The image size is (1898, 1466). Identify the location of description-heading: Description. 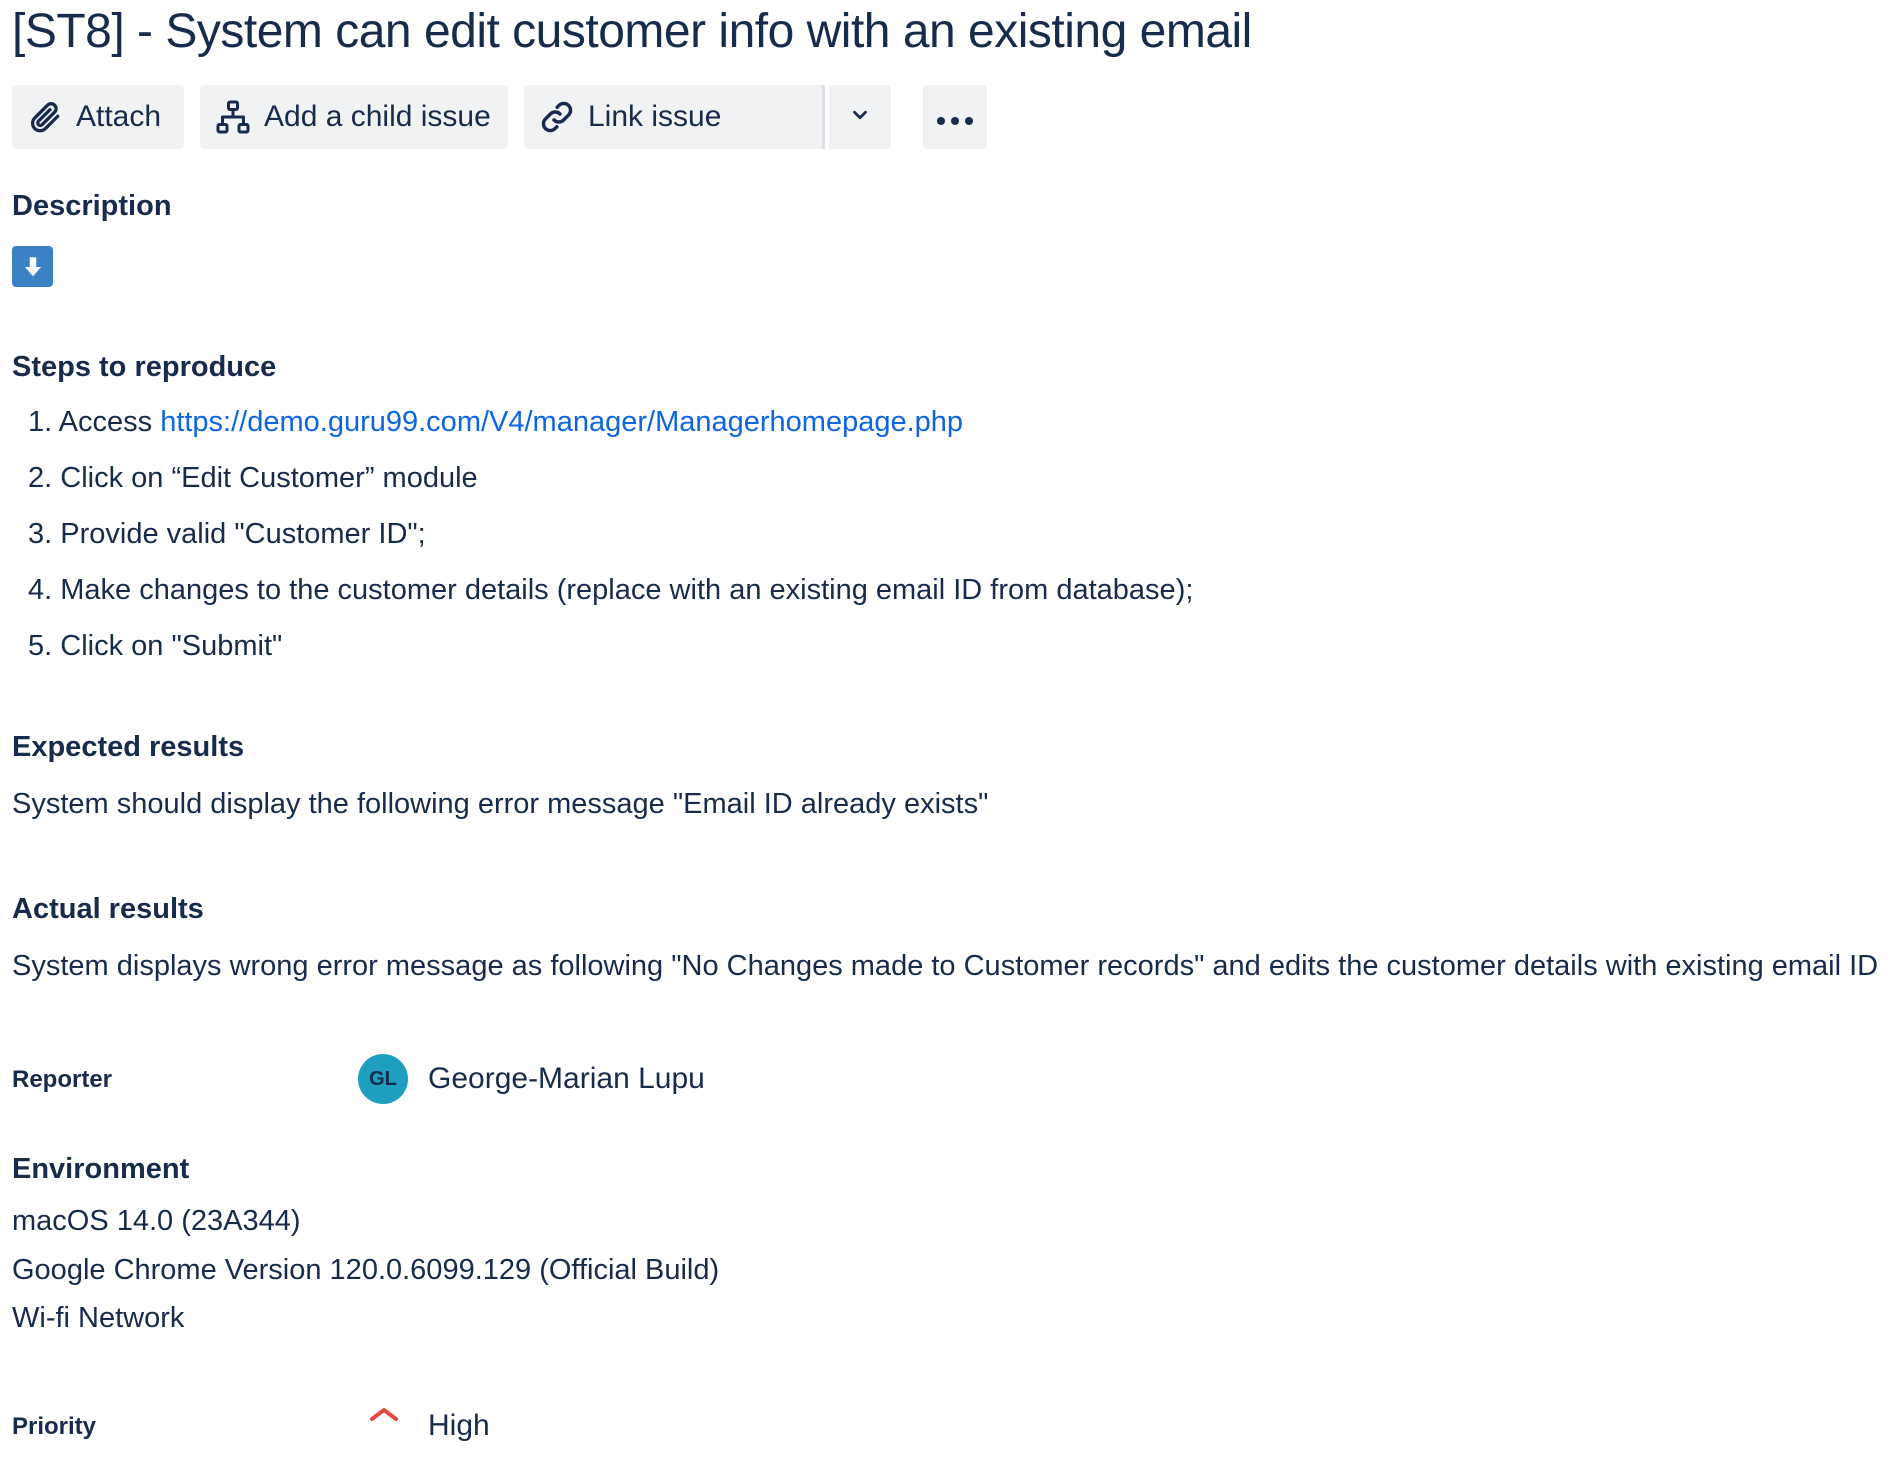
(92, 206).